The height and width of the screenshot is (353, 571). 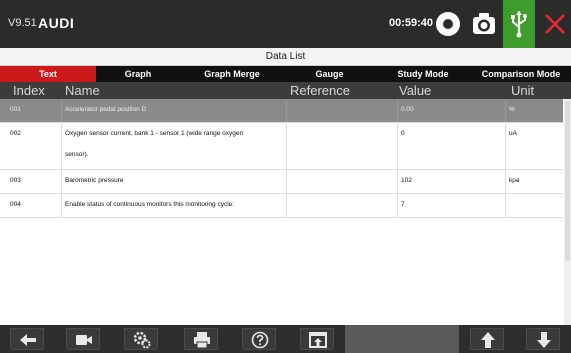 What do you see at coordinates (521, 74) in the screenshot?
I see `tab-comparison-mode: Comparison Mode` at bounding box center [521, 74].